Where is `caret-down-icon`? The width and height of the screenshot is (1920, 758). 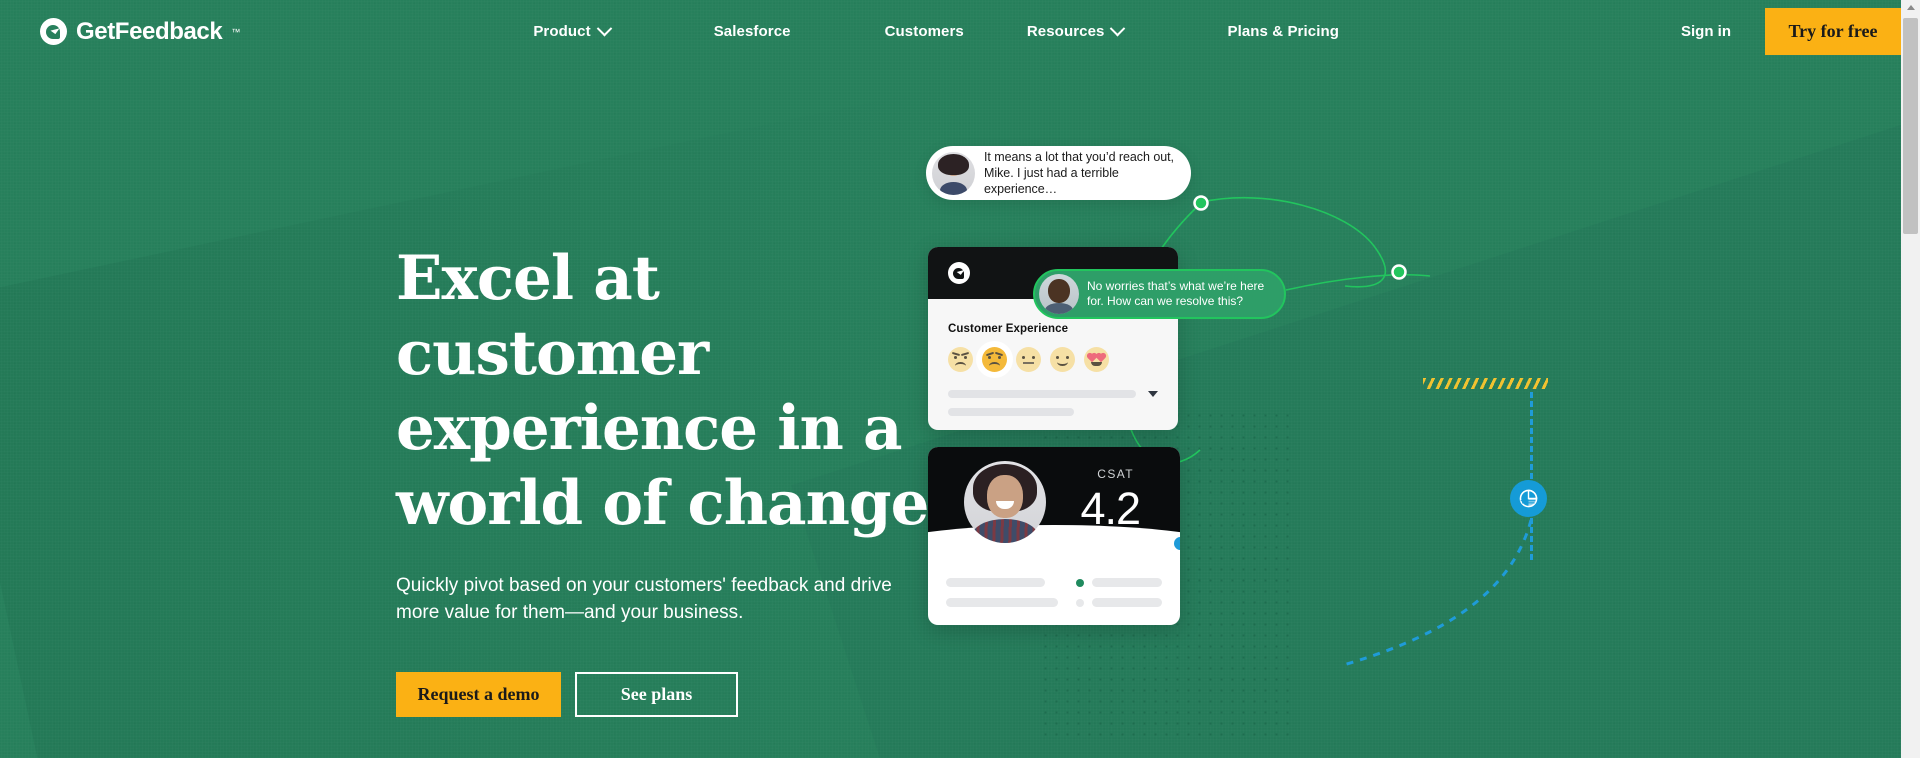
caret-down-icon is located at coordinates (1153, 394).